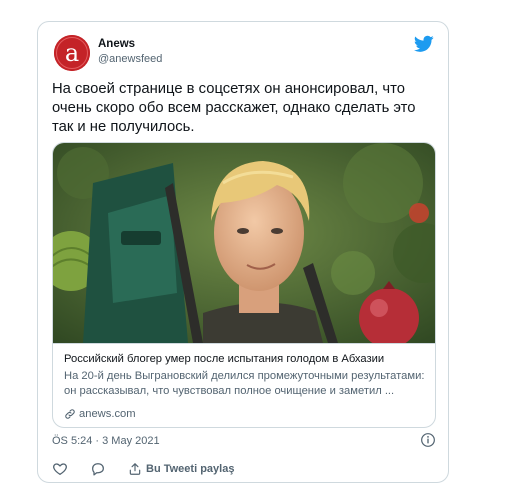 The image size is (520, 501). I want to click on share-icon, so click(135, 469).